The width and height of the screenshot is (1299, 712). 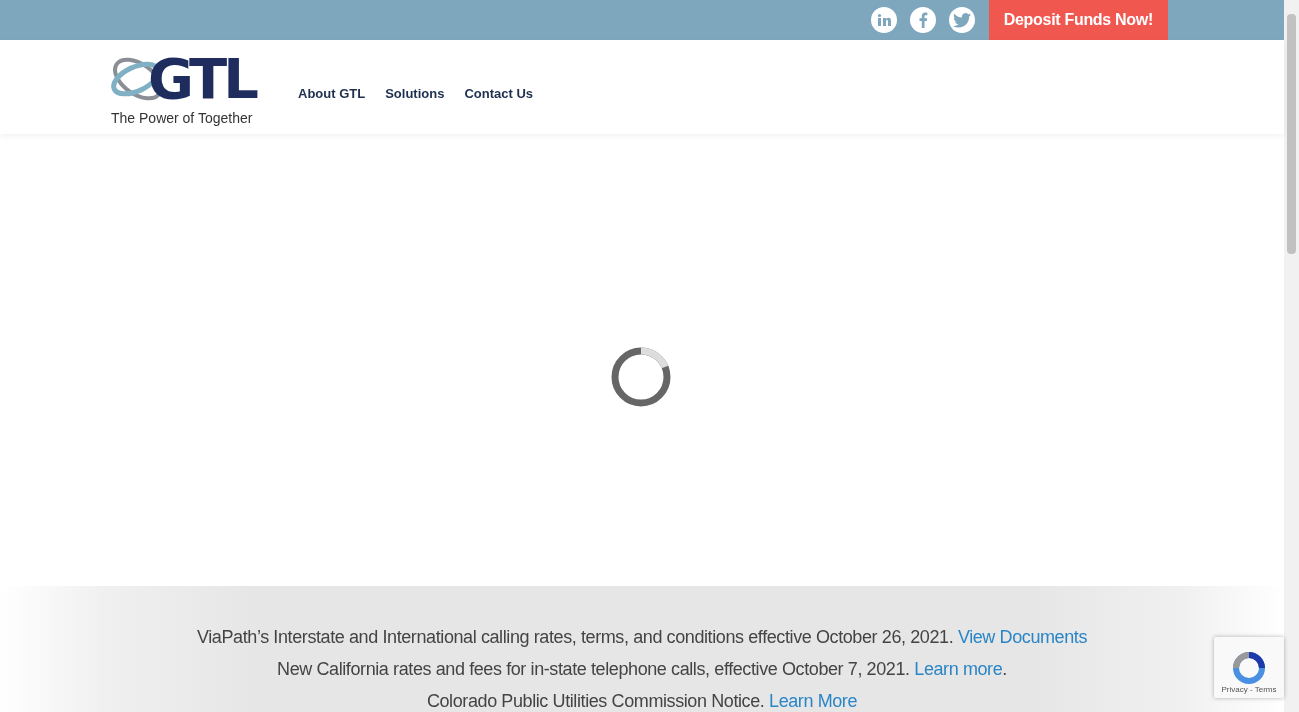 What do you see at coordinates (415, 93) in the screenshot?
I see `nav-link: Solutions` at bounding box center [415, 93].